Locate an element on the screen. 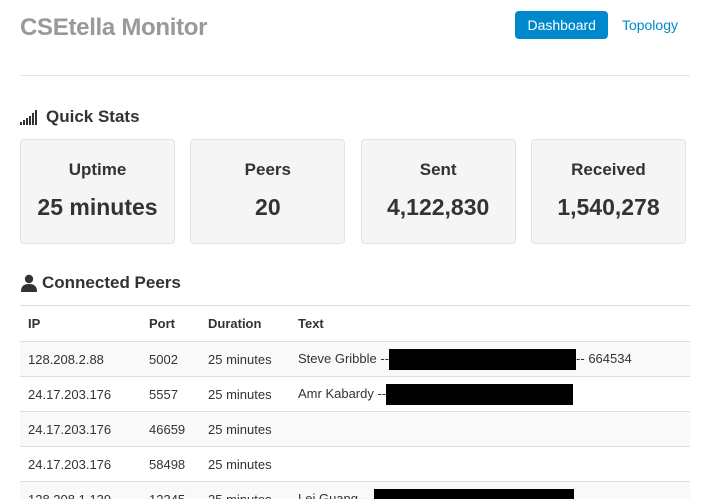 The image size is (722, 499). stat-value: 1,540,278 is located at coordinates (608, 207).